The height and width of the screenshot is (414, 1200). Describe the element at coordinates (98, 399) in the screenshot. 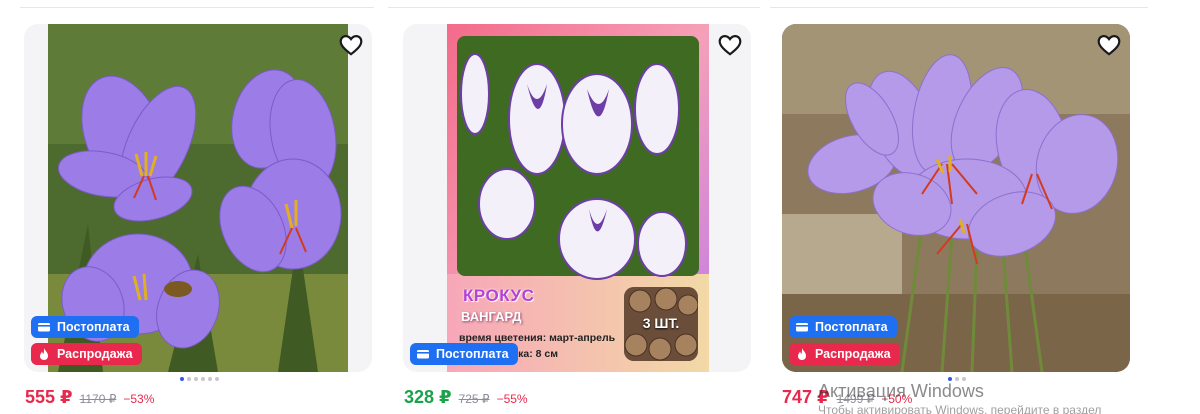

I see `old-price: 1170 ₽` at that location.